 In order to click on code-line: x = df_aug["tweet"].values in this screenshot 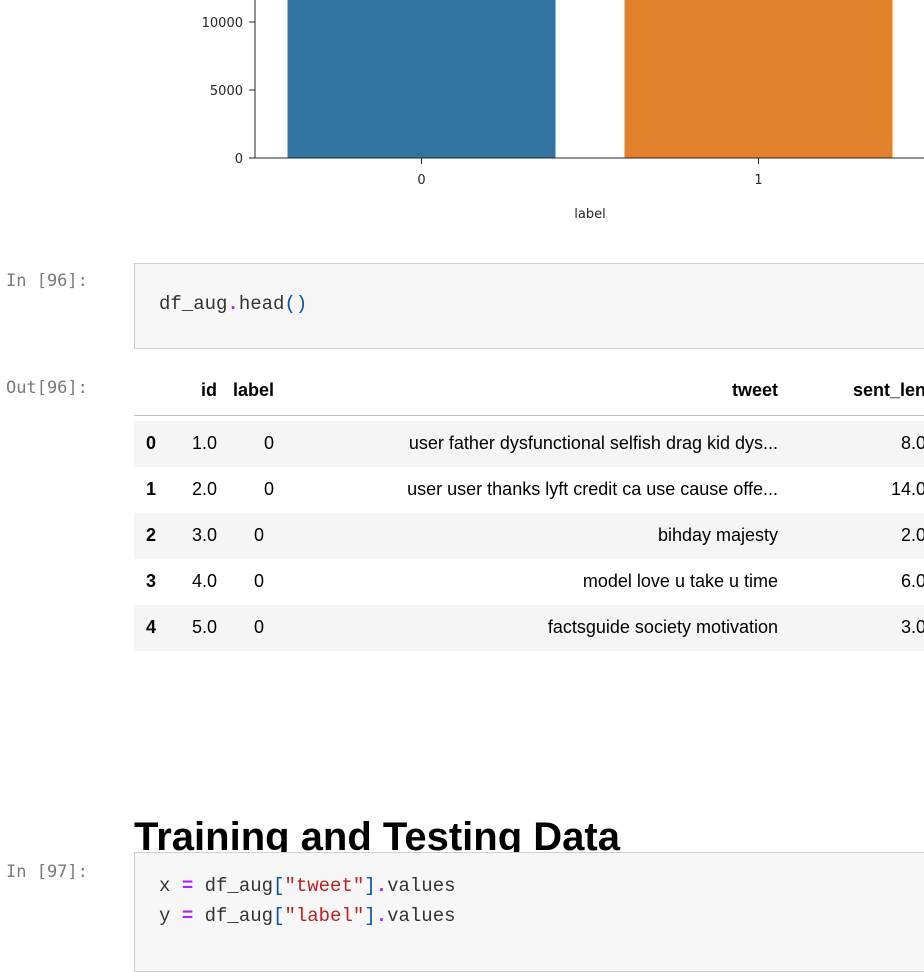, I will do `click(307, 886)`.